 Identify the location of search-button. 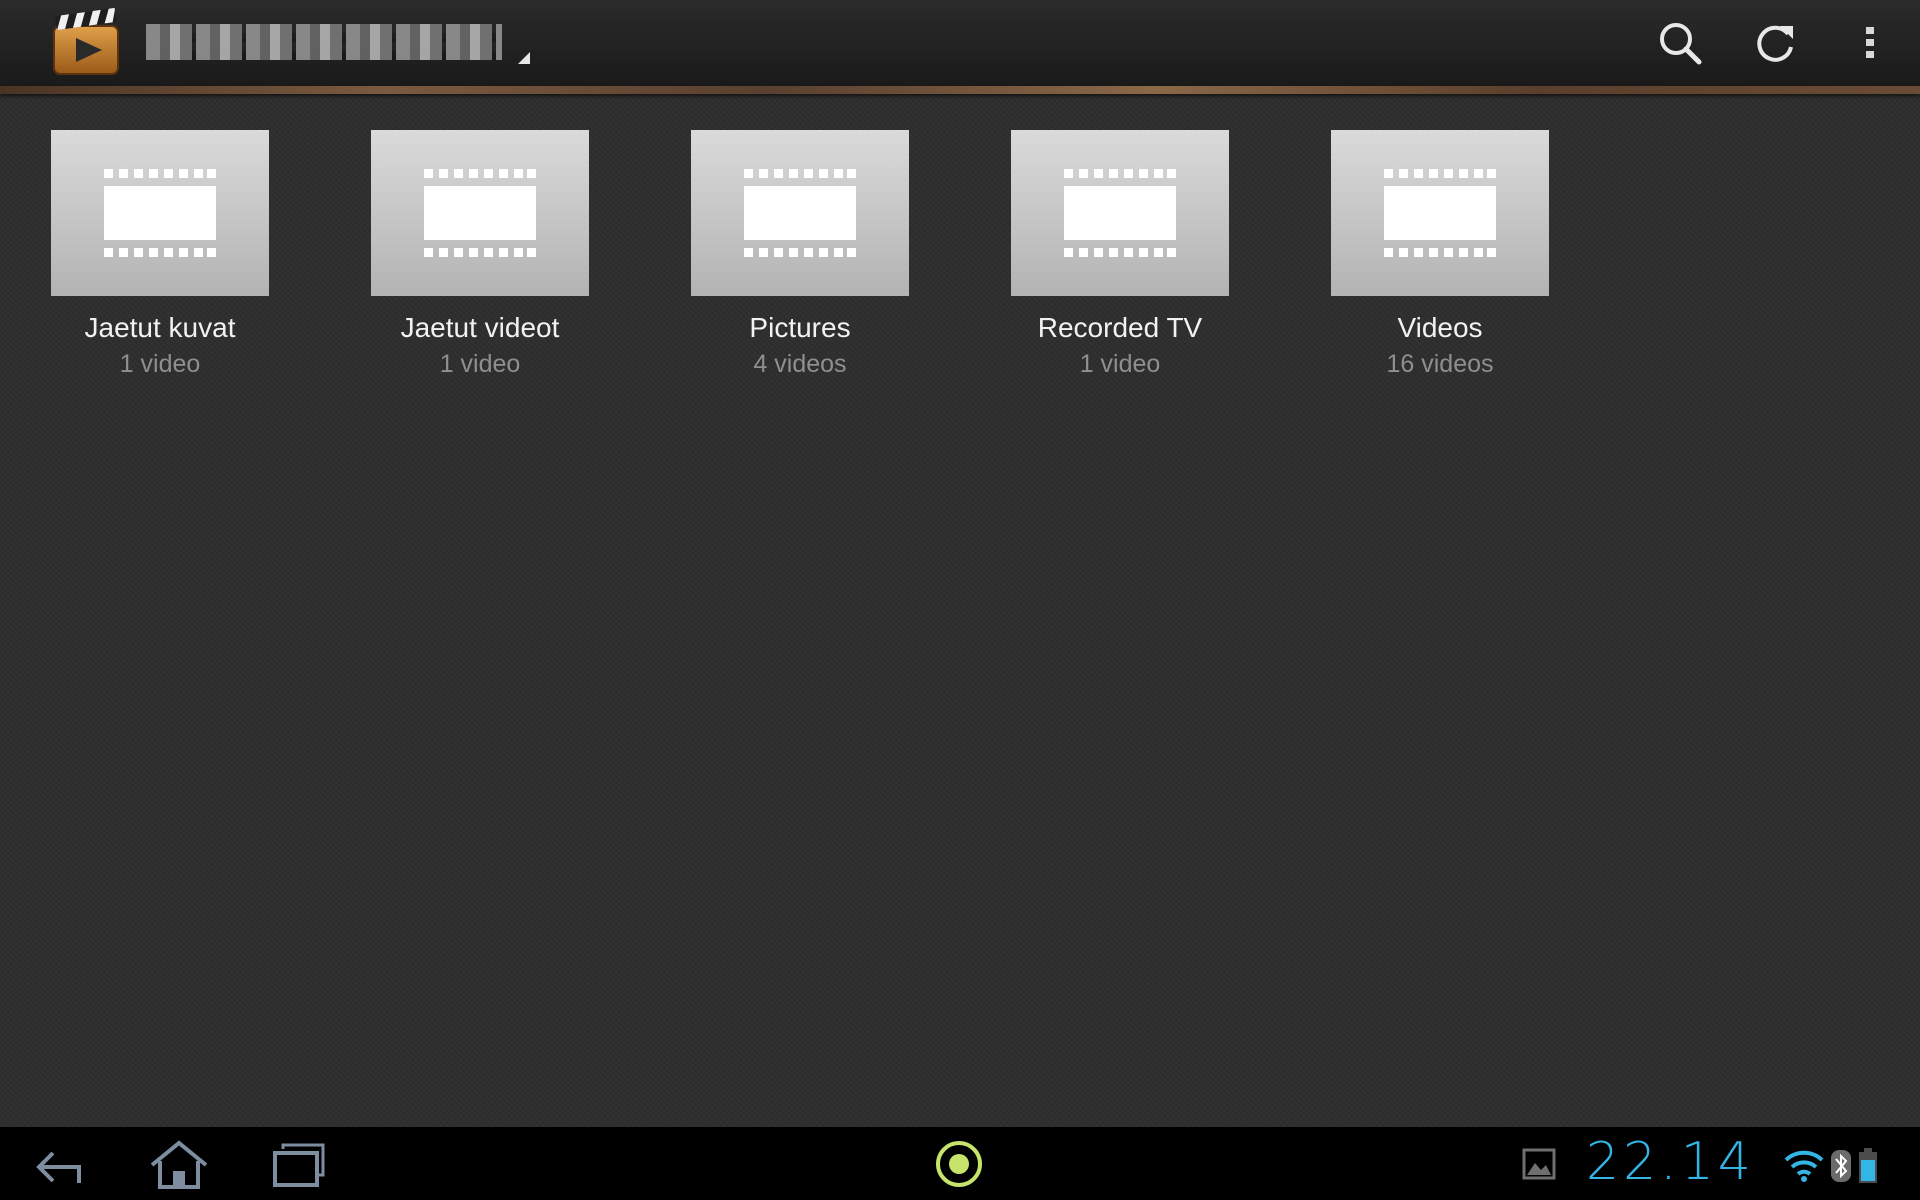
(1680, 43).